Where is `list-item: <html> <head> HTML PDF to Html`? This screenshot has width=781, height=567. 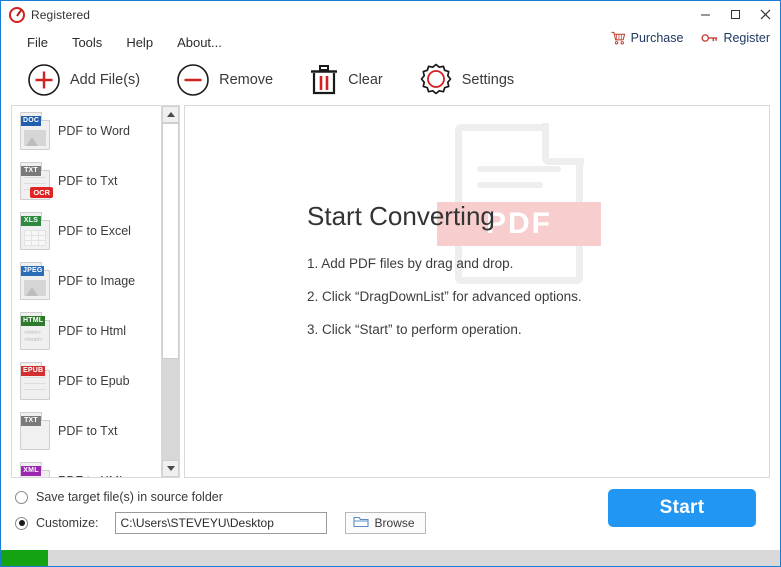
list-item: <html> <head> HTML PDF to Html is located at coordinates (86, 331).